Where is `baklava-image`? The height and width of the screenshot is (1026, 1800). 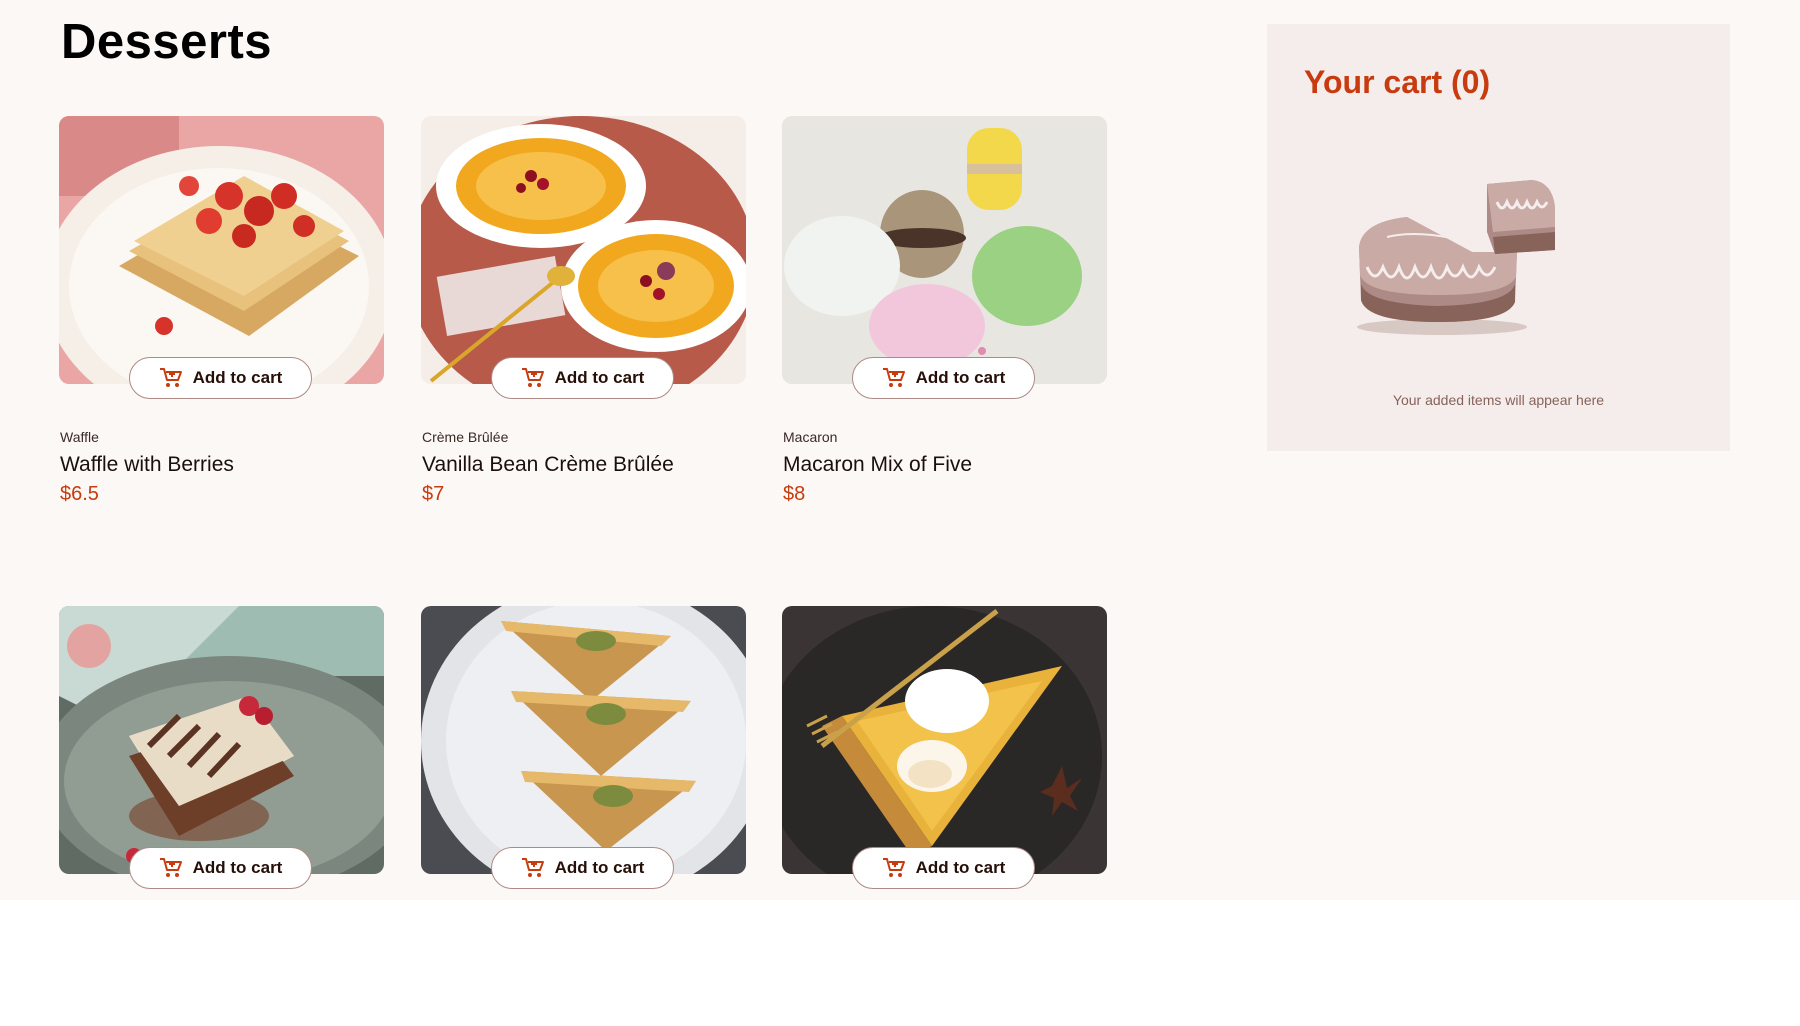 baklava-image is located at coordinates (583, 740).